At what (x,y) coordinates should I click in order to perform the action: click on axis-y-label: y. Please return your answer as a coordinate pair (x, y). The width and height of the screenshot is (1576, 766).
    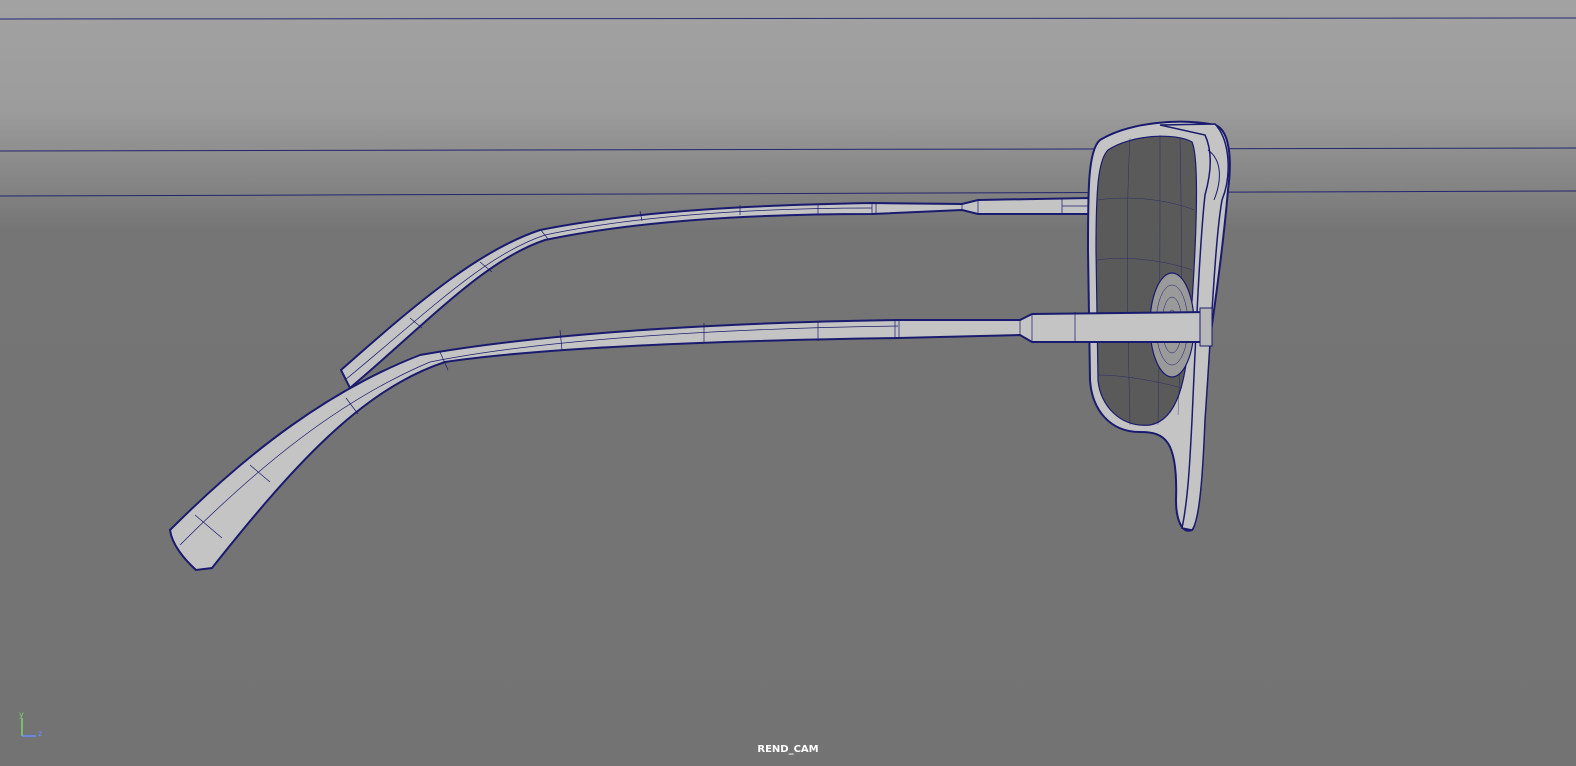
    Looking at the image, I should click on (21, 714).